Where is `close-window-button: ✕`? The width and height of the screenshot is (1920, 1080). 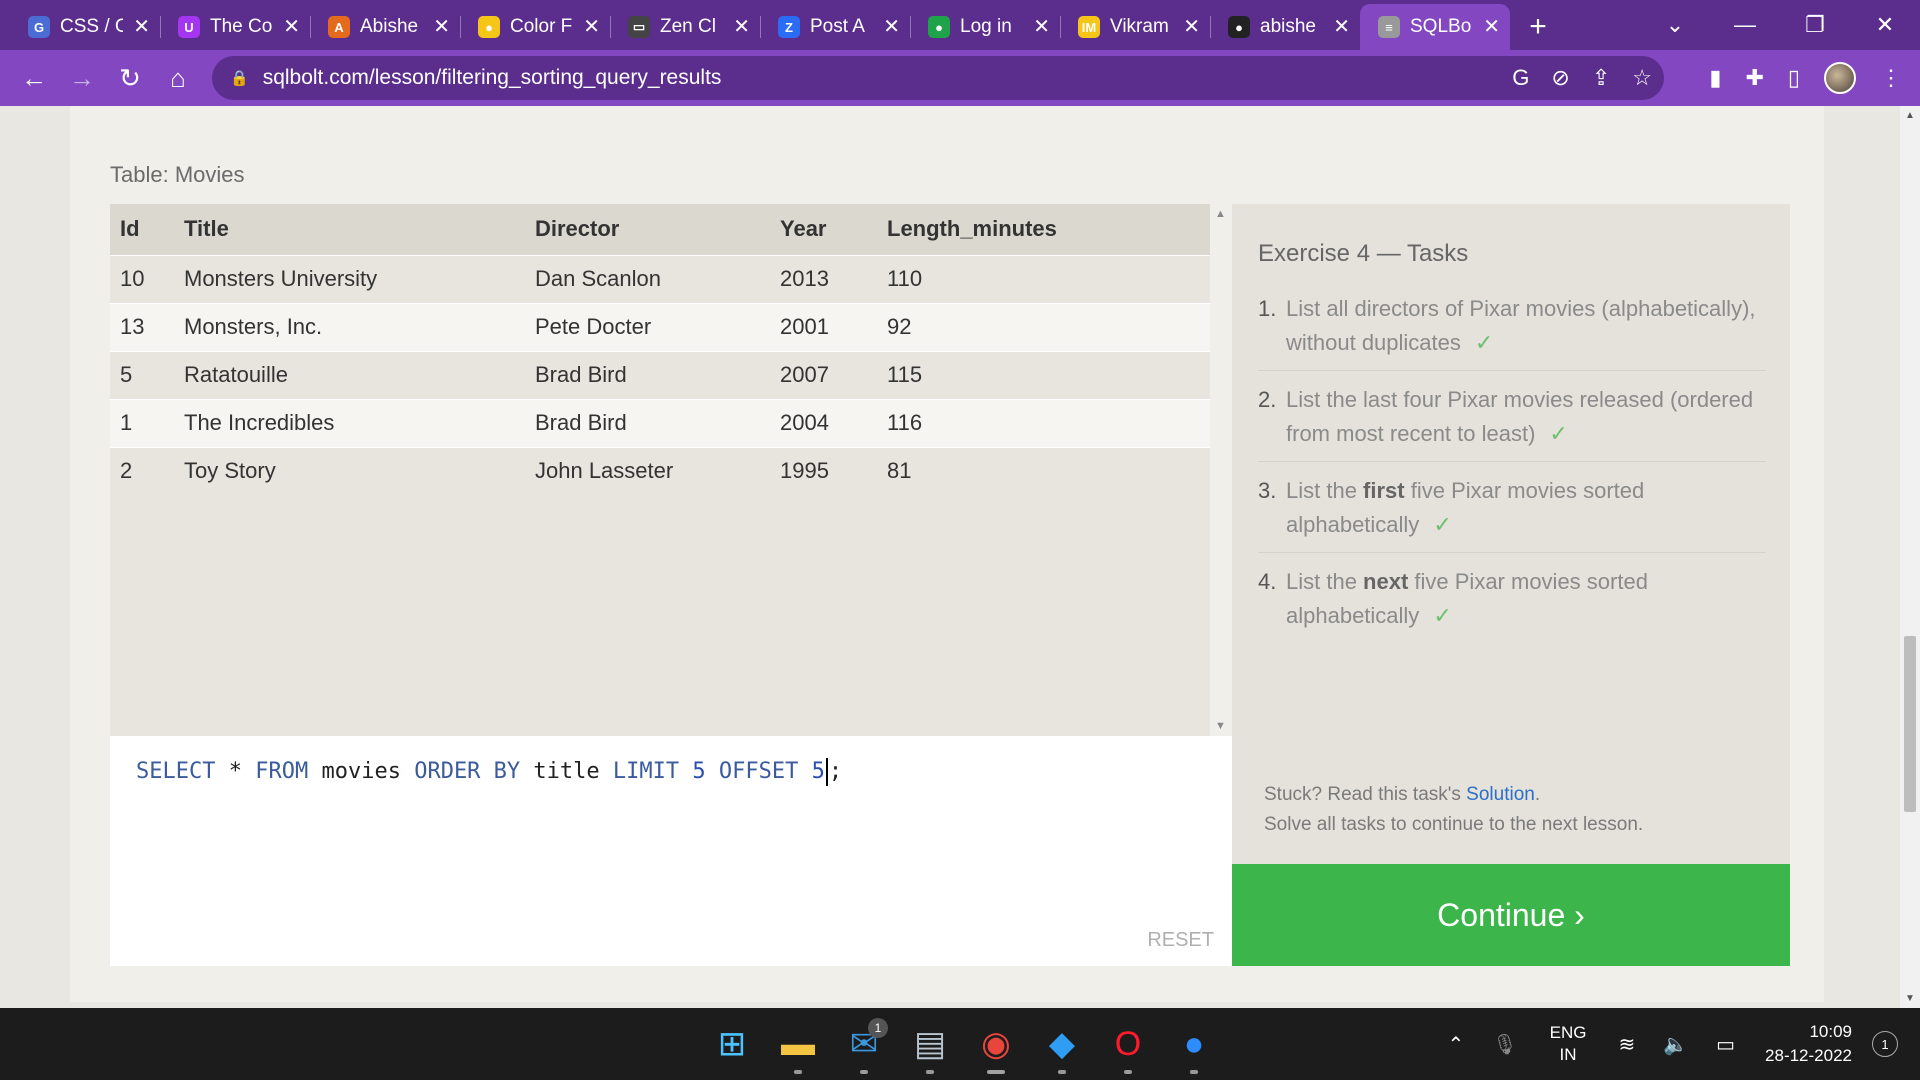
close-window-button: ✕ is located at coordinates (1885, 25).